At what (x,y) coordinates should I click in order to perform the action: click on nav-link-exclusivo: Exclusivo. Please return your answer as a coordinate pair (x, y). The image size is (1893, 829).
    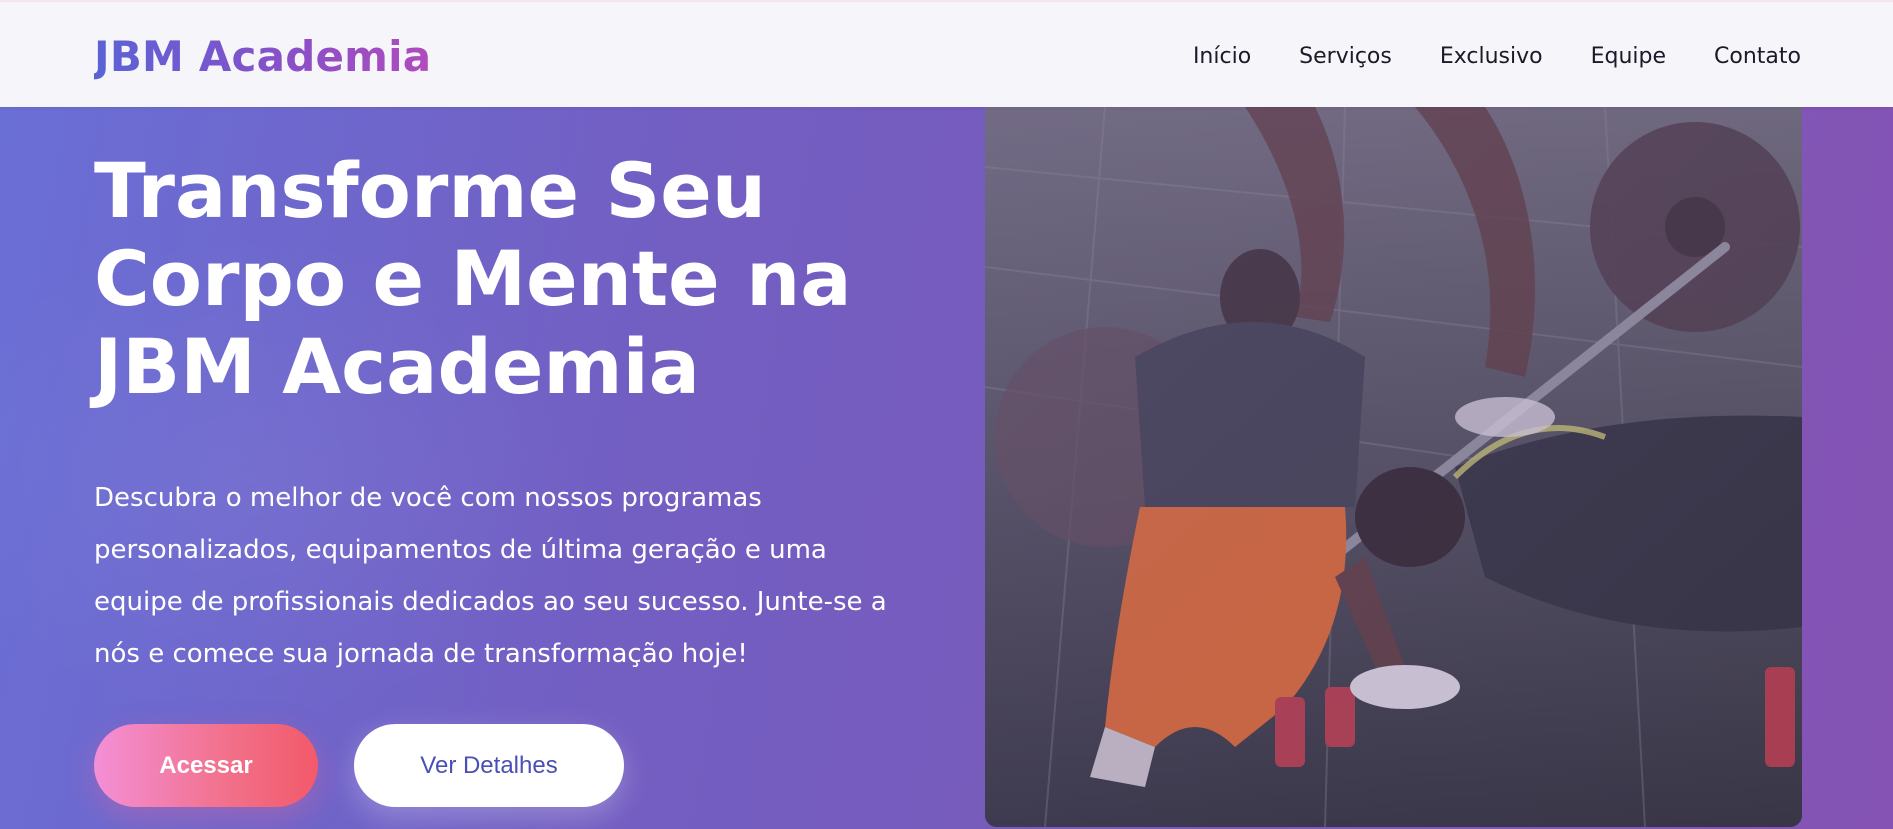
    Looking at the image, I should click on (1491, 56).